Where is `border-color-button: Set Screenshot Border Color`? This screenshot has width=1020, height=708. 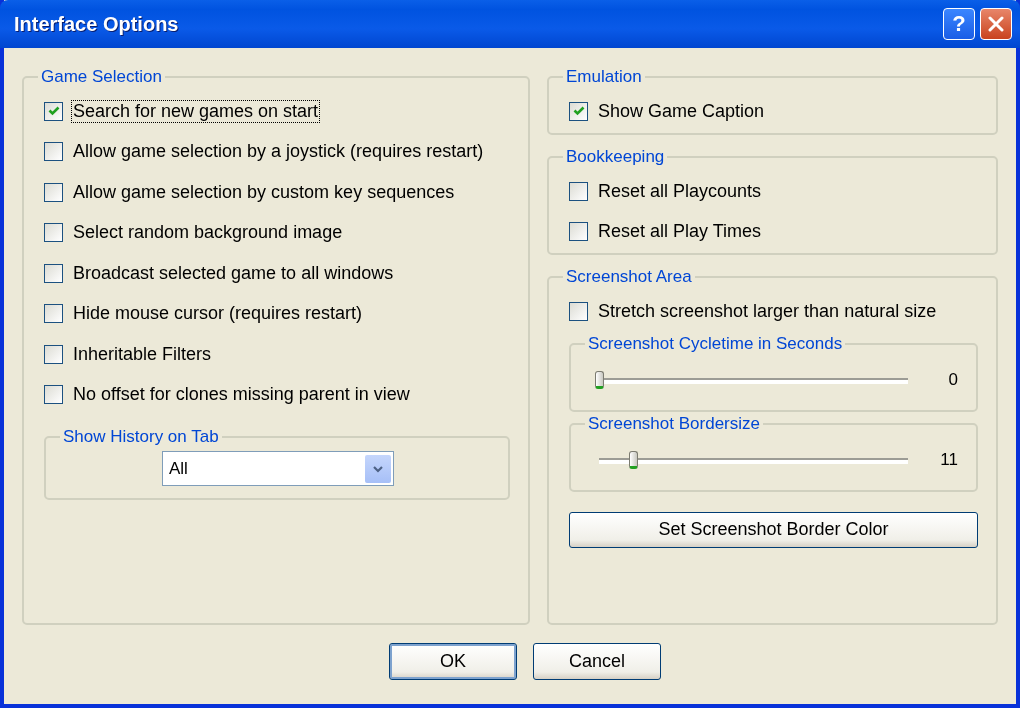
border-color-button: Set Screenshot Border Color is located at coordinates (773, 529).